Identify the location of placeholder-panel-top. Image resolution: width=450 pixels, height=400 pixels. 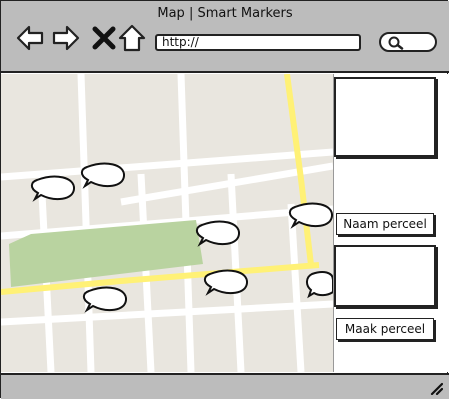
(385, 117).